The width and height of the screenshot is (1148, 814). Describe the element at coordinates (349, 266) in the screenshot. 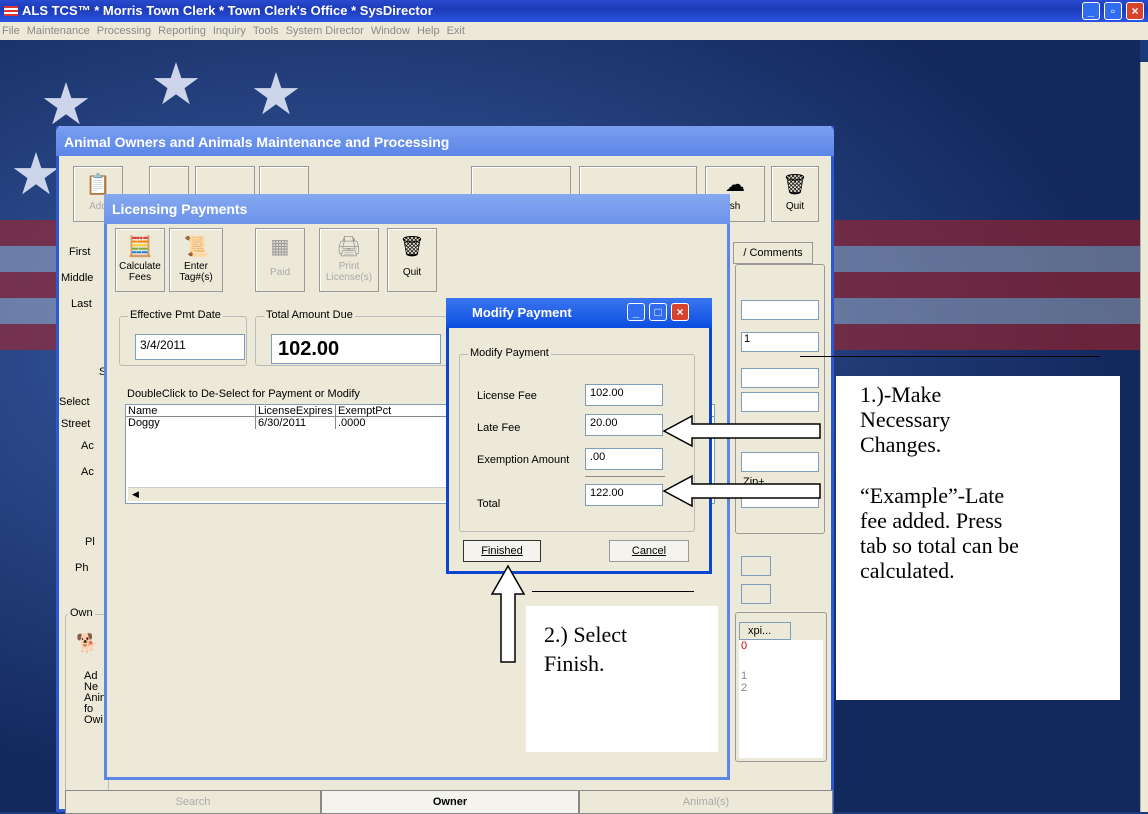

I see `btn-label: Print` at that location.